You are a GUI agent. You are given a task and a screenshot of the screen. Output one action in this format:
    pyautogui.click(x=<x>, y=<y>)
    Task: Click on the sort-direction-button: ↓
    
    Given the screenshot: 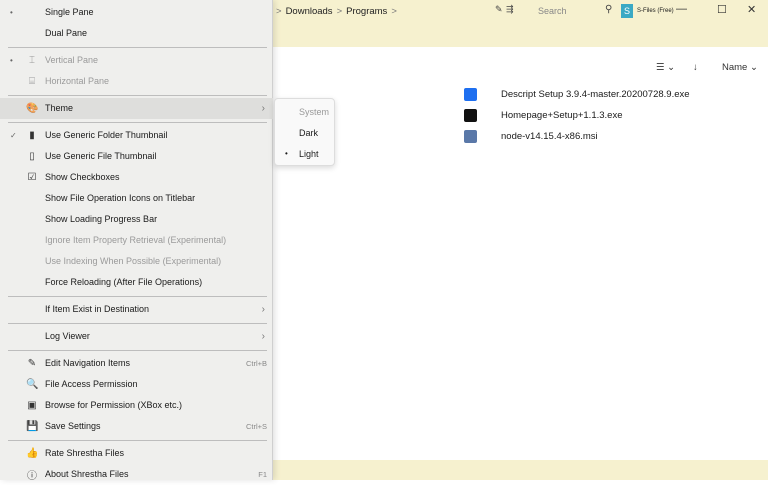 What is the action you would take?
    pyautogui.click(x=695, y=67)
    